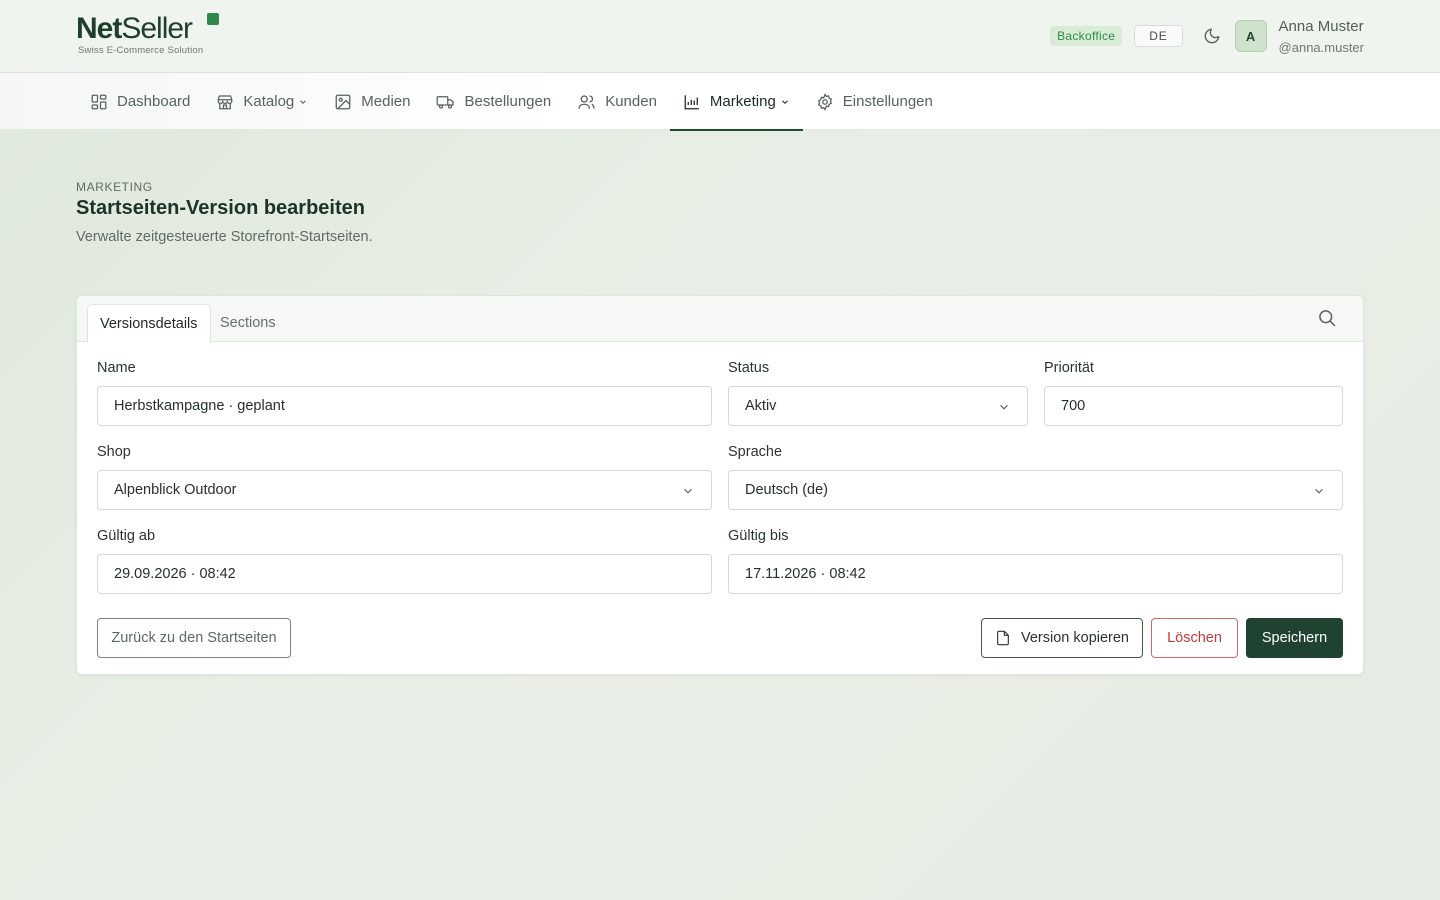 The height and width of the screenshot is (900, 1440). I want to click on language-switch-button: DE, so click(1158, 36).